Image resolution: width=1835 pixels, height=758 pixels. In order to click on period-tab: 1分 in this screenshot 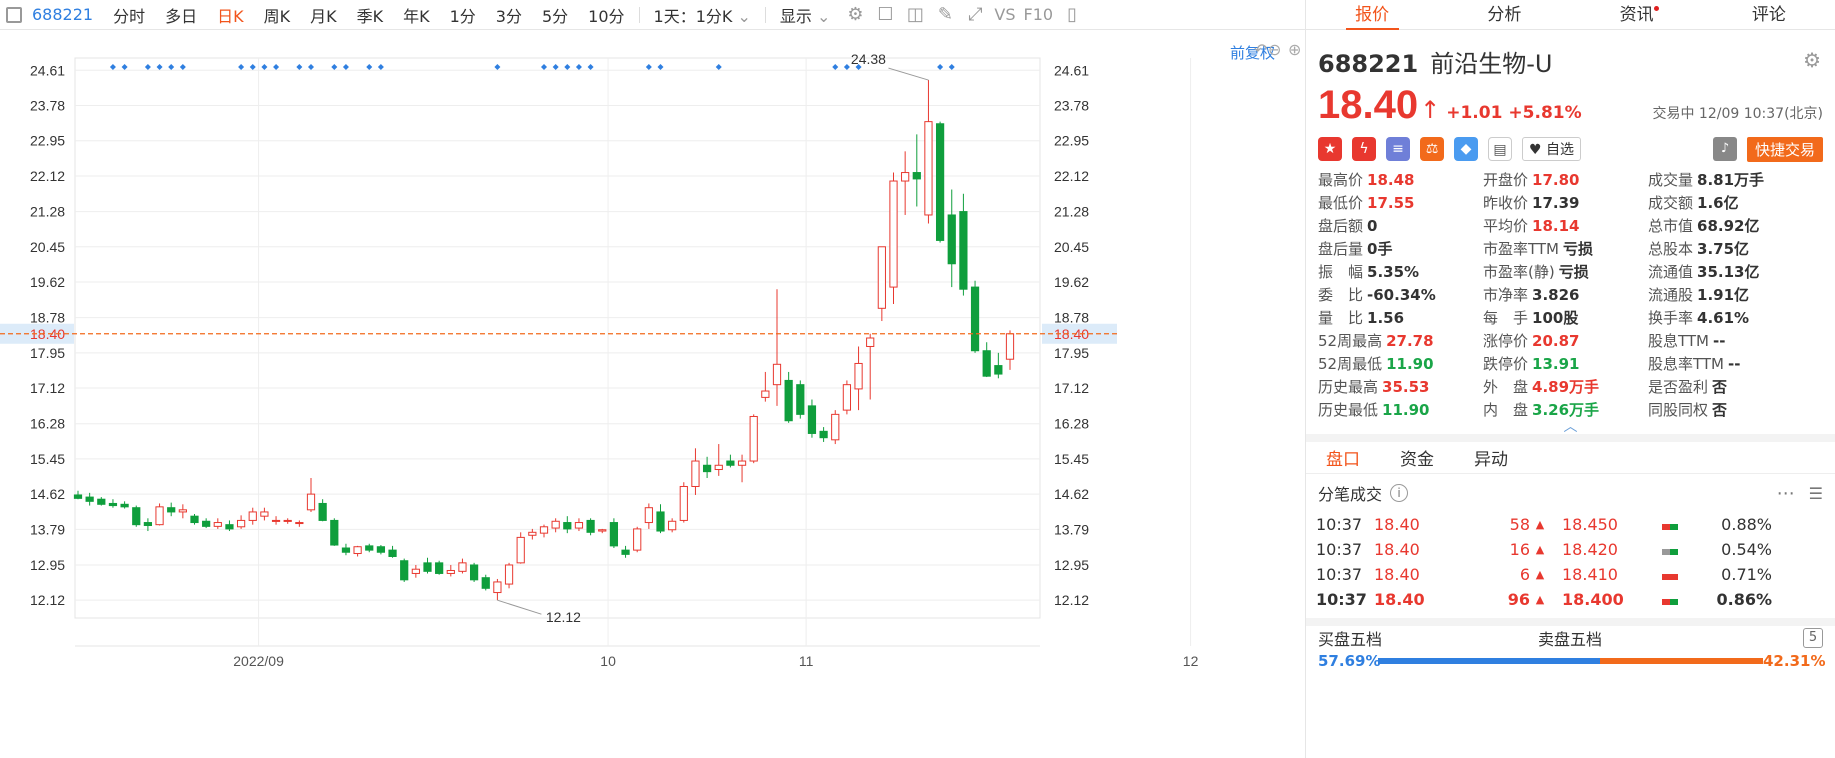, I will do `click(463, 15)`.